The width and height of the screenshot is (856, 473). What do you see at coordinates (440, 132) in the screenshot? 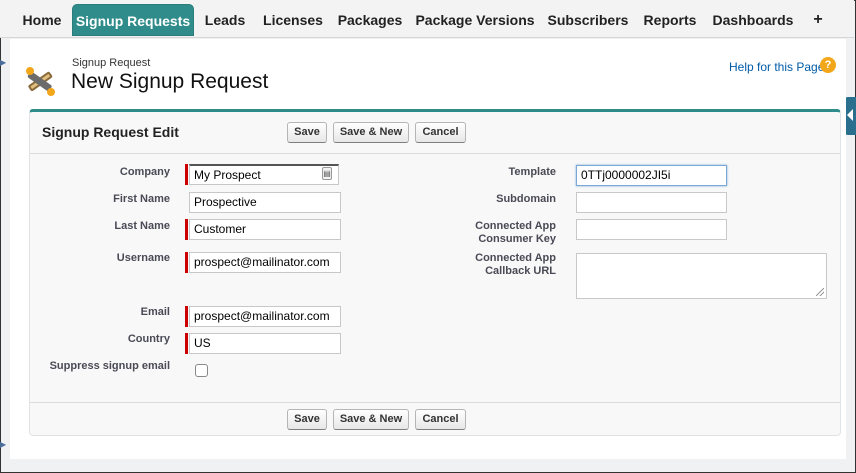
I see `cancel-button-top: Cancel` at bounding box center [440, 132].